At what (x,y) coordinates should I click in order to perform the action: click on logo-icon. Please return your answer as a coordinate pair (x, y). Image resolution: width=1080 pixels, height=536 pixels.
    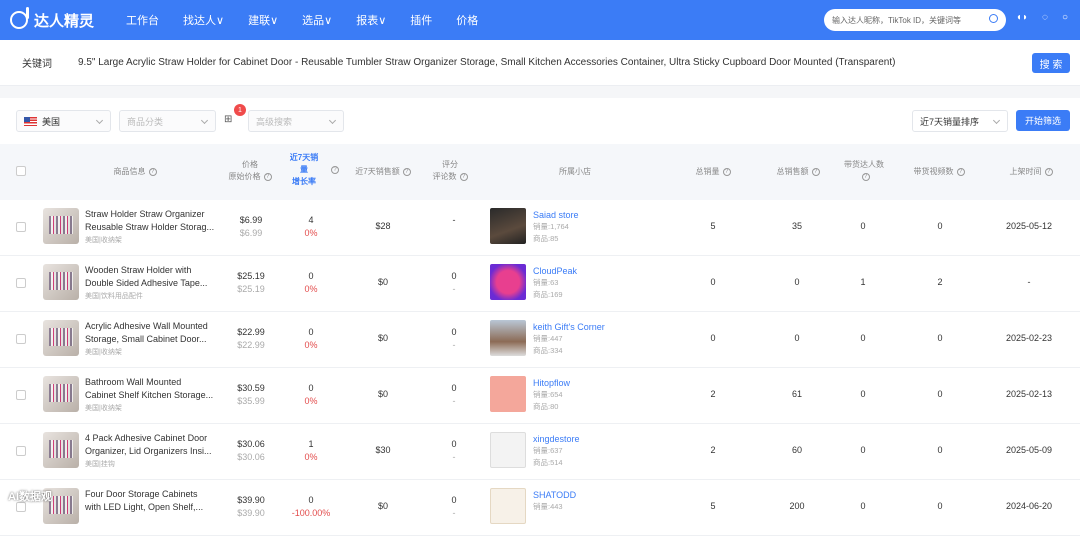
    Looking at the image, I should click on (19, 18).